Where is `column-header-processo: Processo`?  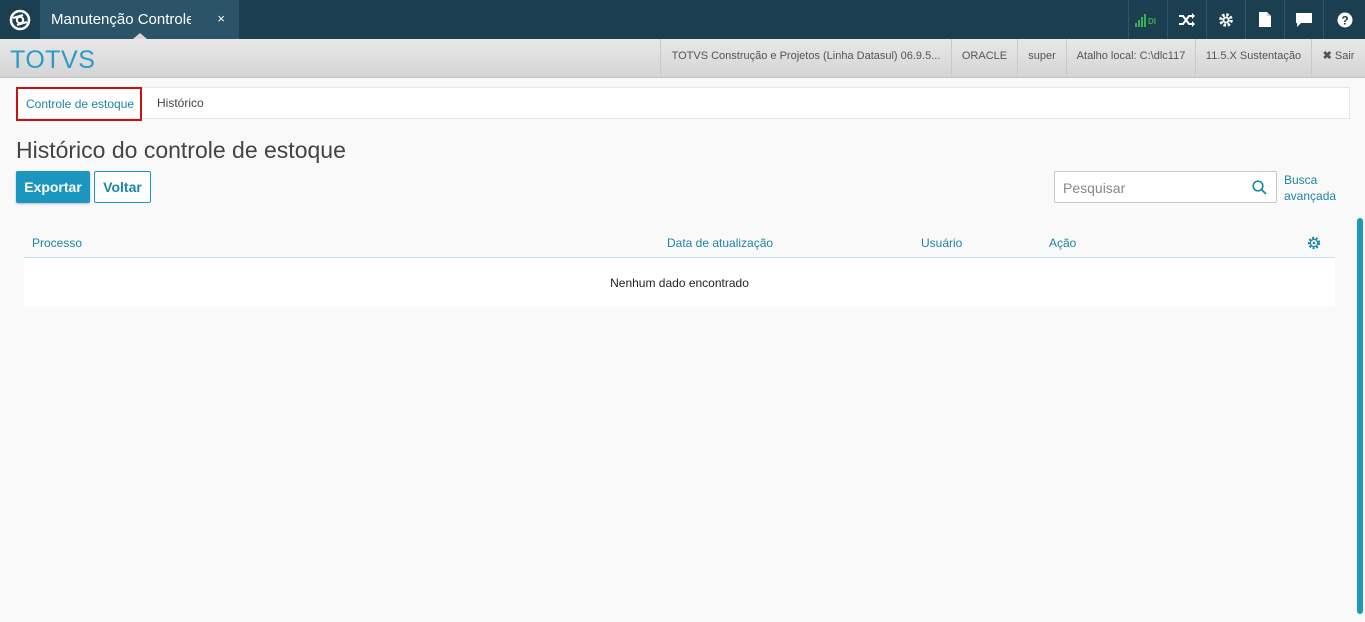
column-header-processo: Processo is located at coordinates (57, 243).